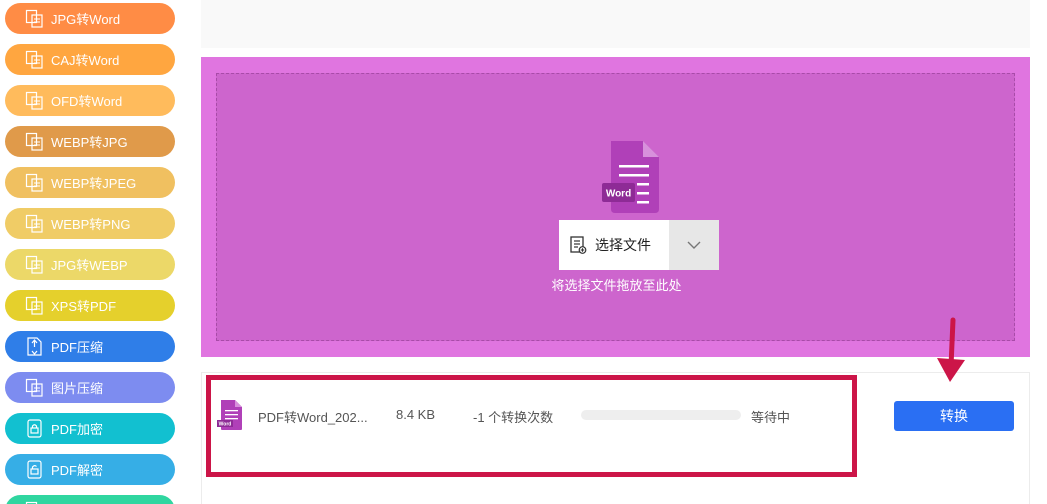  Describe the element at coordinates (34, 59) in the screenshot. I see `caj-doc-icon` at that location.